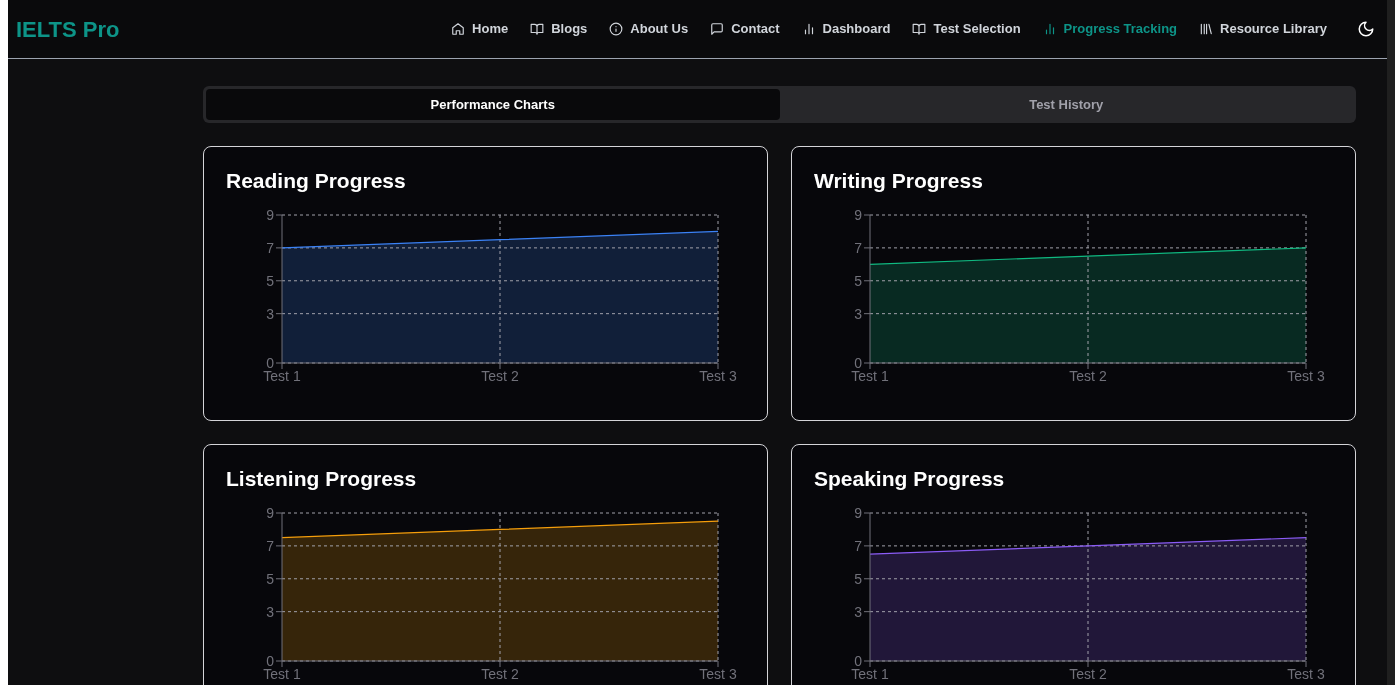 The height and width of the screenshot is (685, 1395). Describe the element at coordinates (316, 181) in the screenshot. I see `card-title: Reading Progress` at that location.